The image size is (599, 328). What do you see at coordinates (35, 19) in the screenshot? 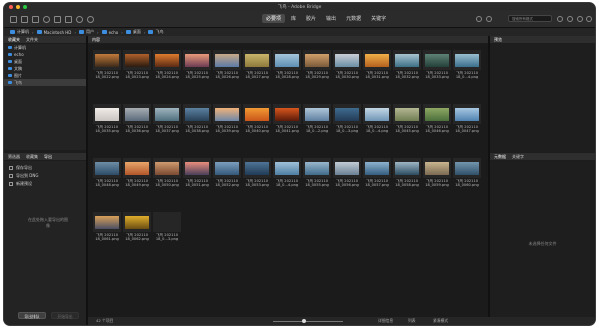
I see `home-icon` at bounding box center [35, 19].